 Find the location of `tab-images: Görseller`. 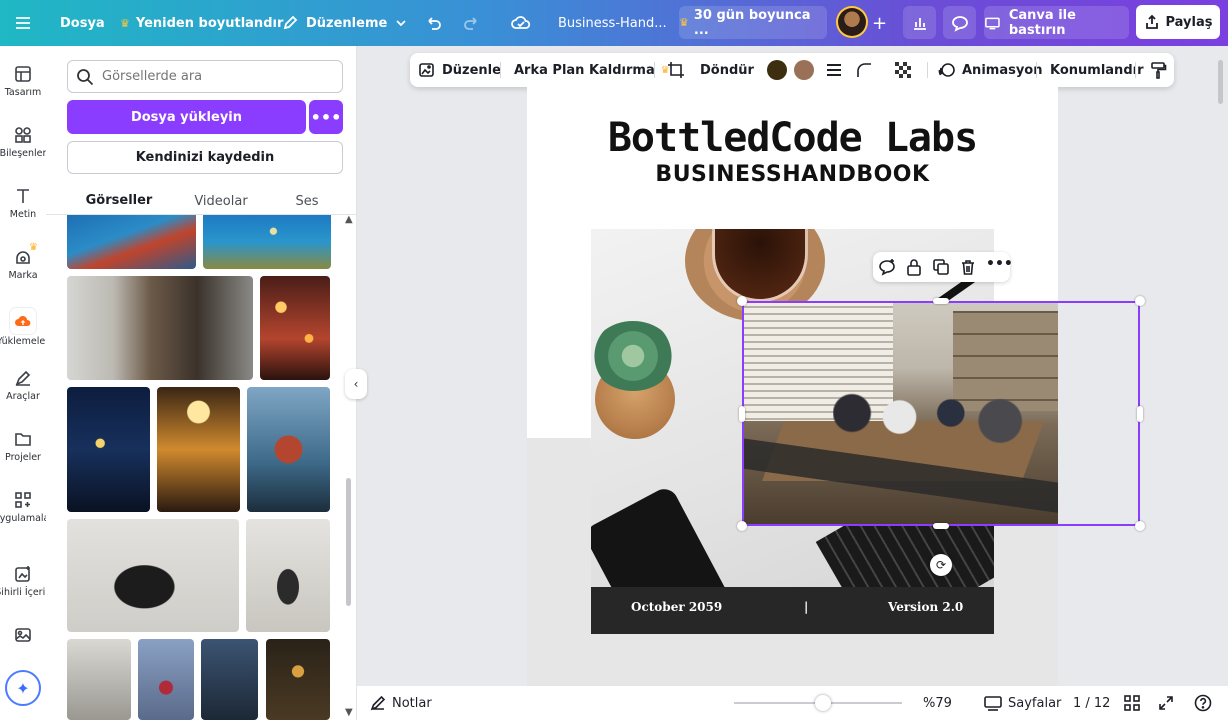

tab-images: Görseller is located at coordinates (119, 201).